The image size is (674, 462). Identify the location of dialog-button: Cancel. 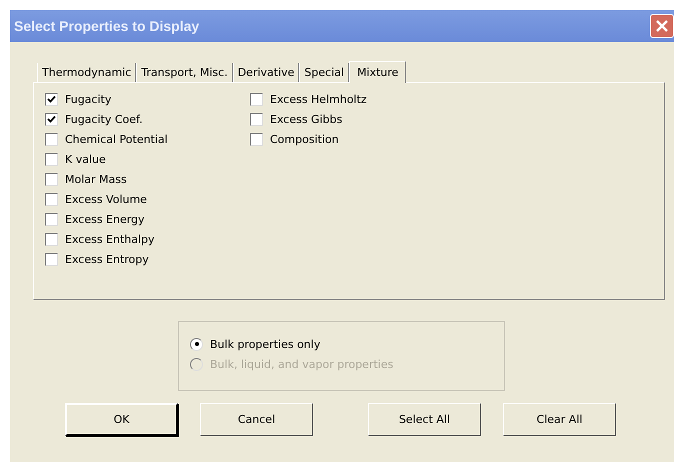
(256, 419).